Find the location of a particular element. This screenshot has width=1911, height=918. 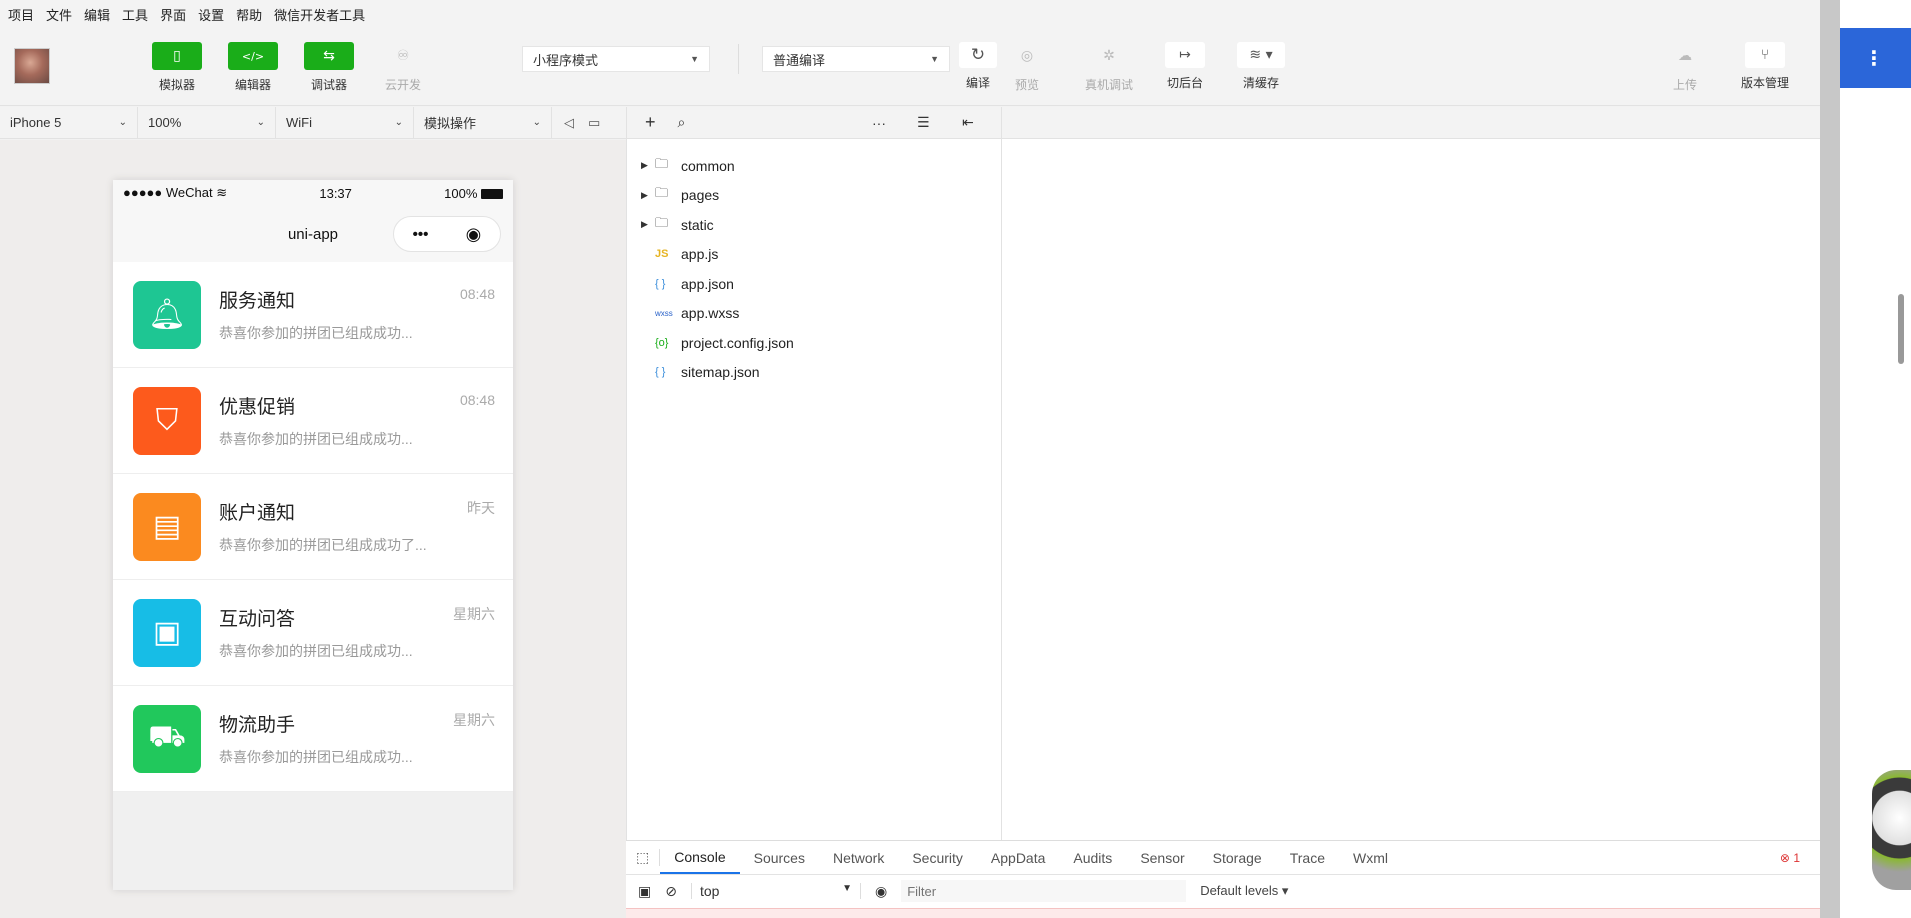

eye-icon: ◉ is located at coordinates (881, 891).